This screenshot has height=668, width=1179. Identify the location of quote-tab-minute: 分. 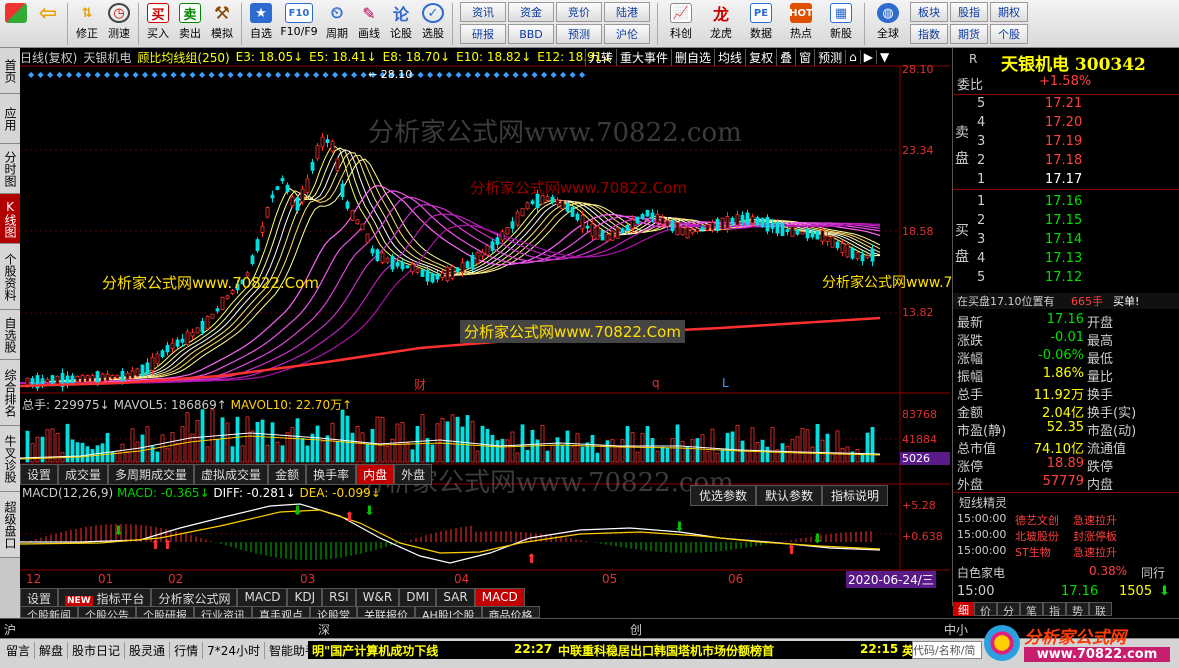
(1008, 609).